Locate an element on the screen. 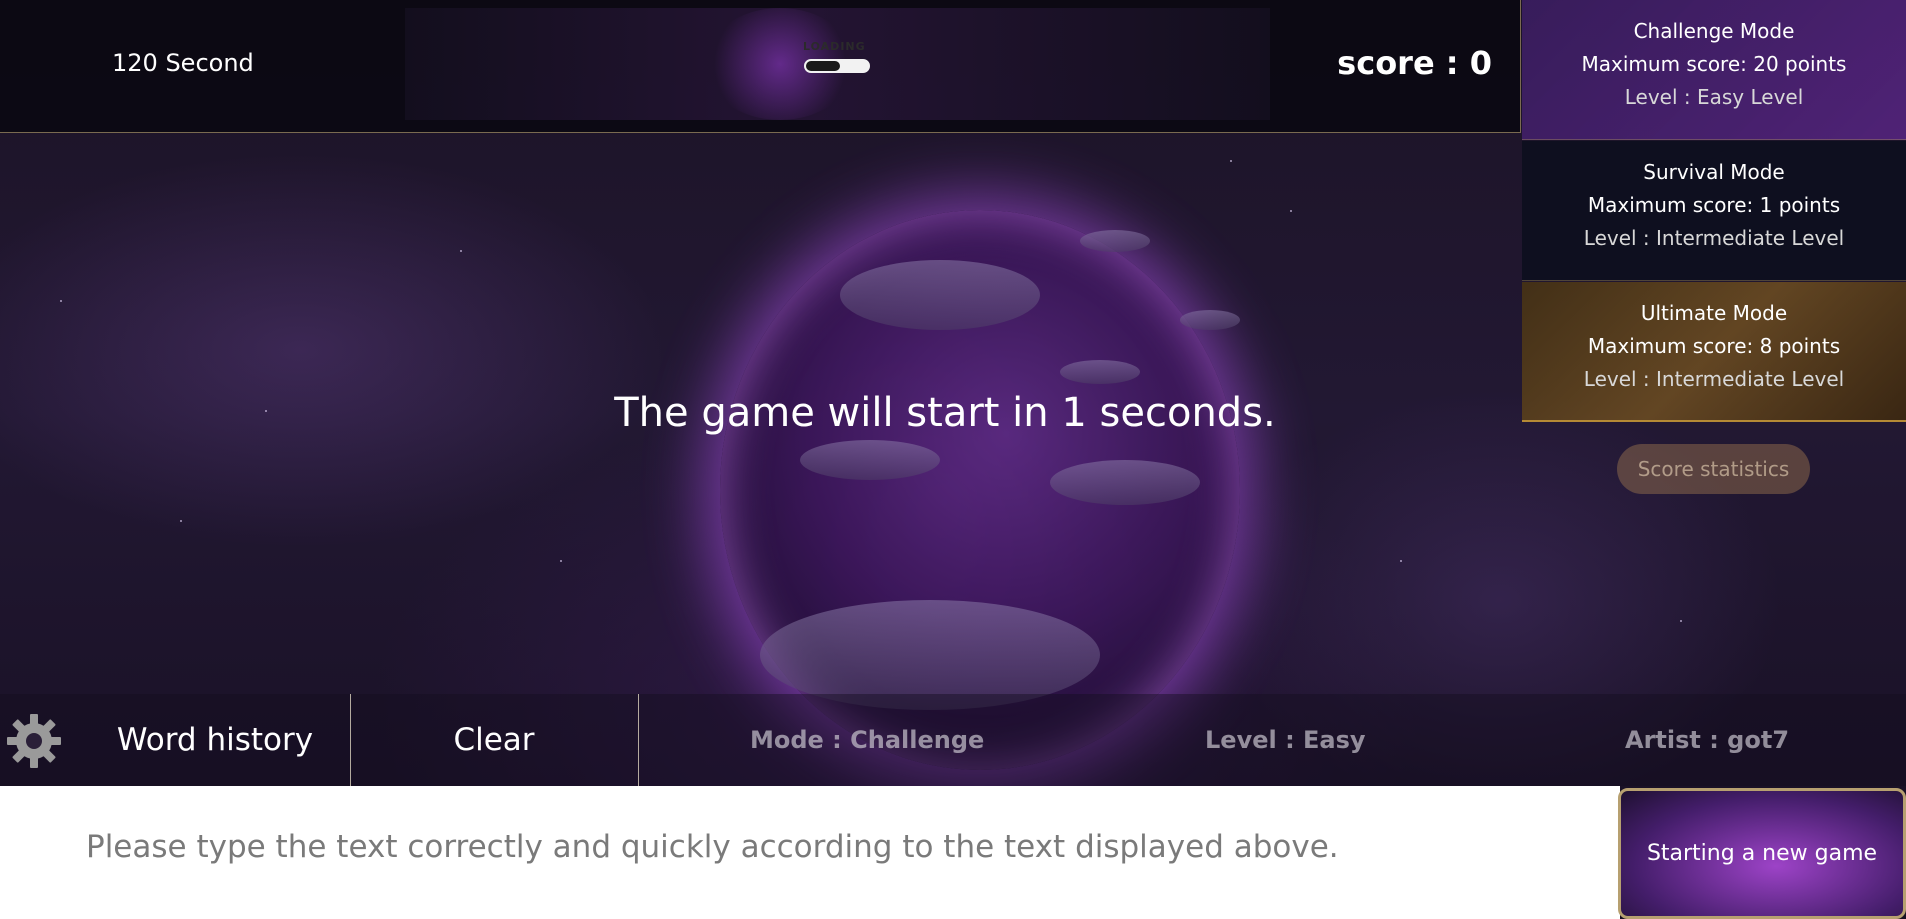 This screenshot has width=1906, height=919. countdown-message: The game will start in 1 seconds. is located at coordinates (945, 413).